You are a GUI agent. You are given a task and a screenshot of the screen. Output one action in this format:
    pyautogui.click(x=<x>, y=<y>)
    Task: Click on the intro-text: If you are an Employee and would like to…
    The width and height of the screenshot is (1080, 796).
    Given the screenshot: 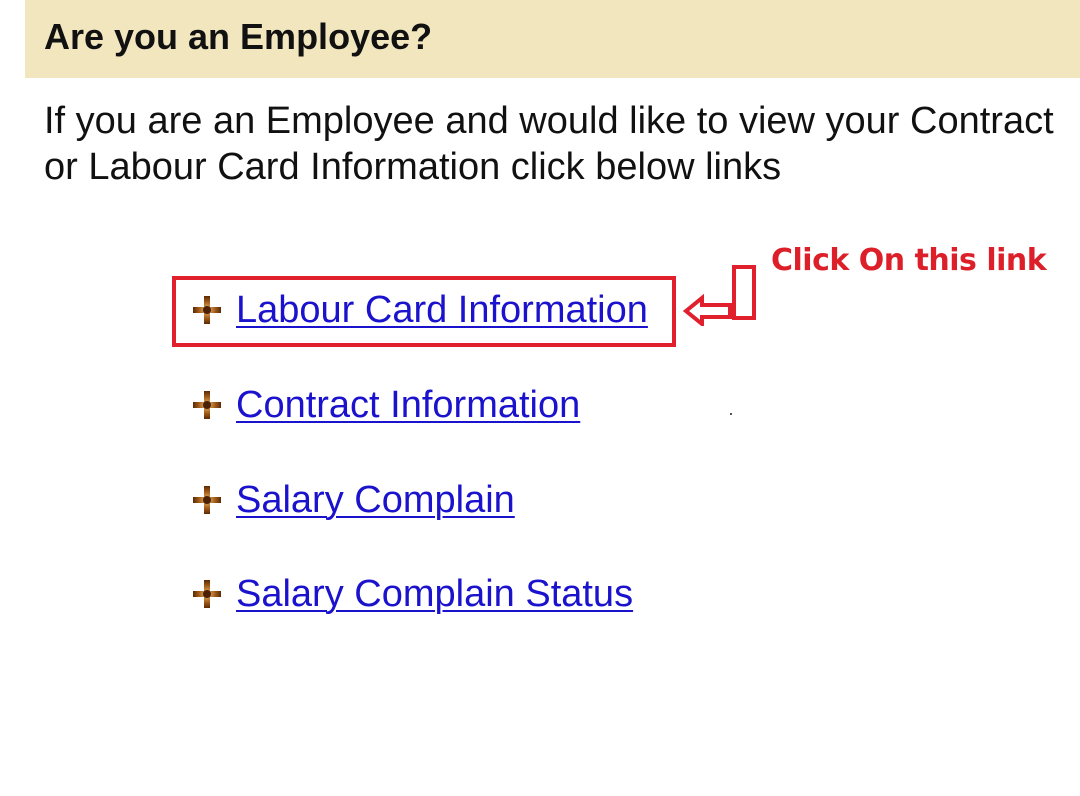 What is the action you would take?
    pyautogui.click(x=562, y=144)
    